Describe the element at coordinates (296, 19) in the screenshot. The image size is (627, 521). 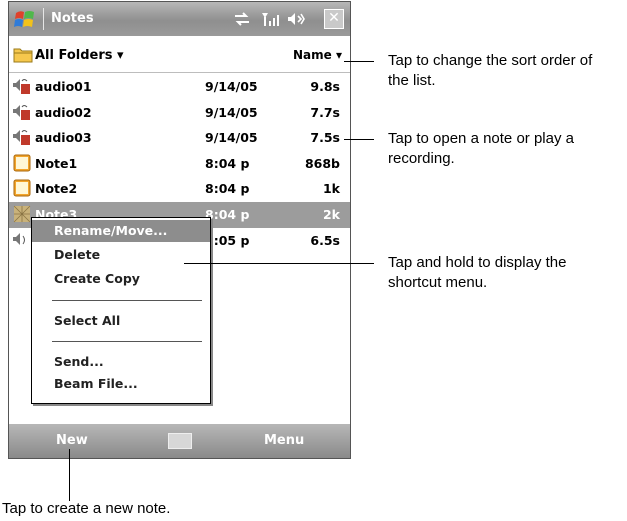
I see `volume-icon` at that location.